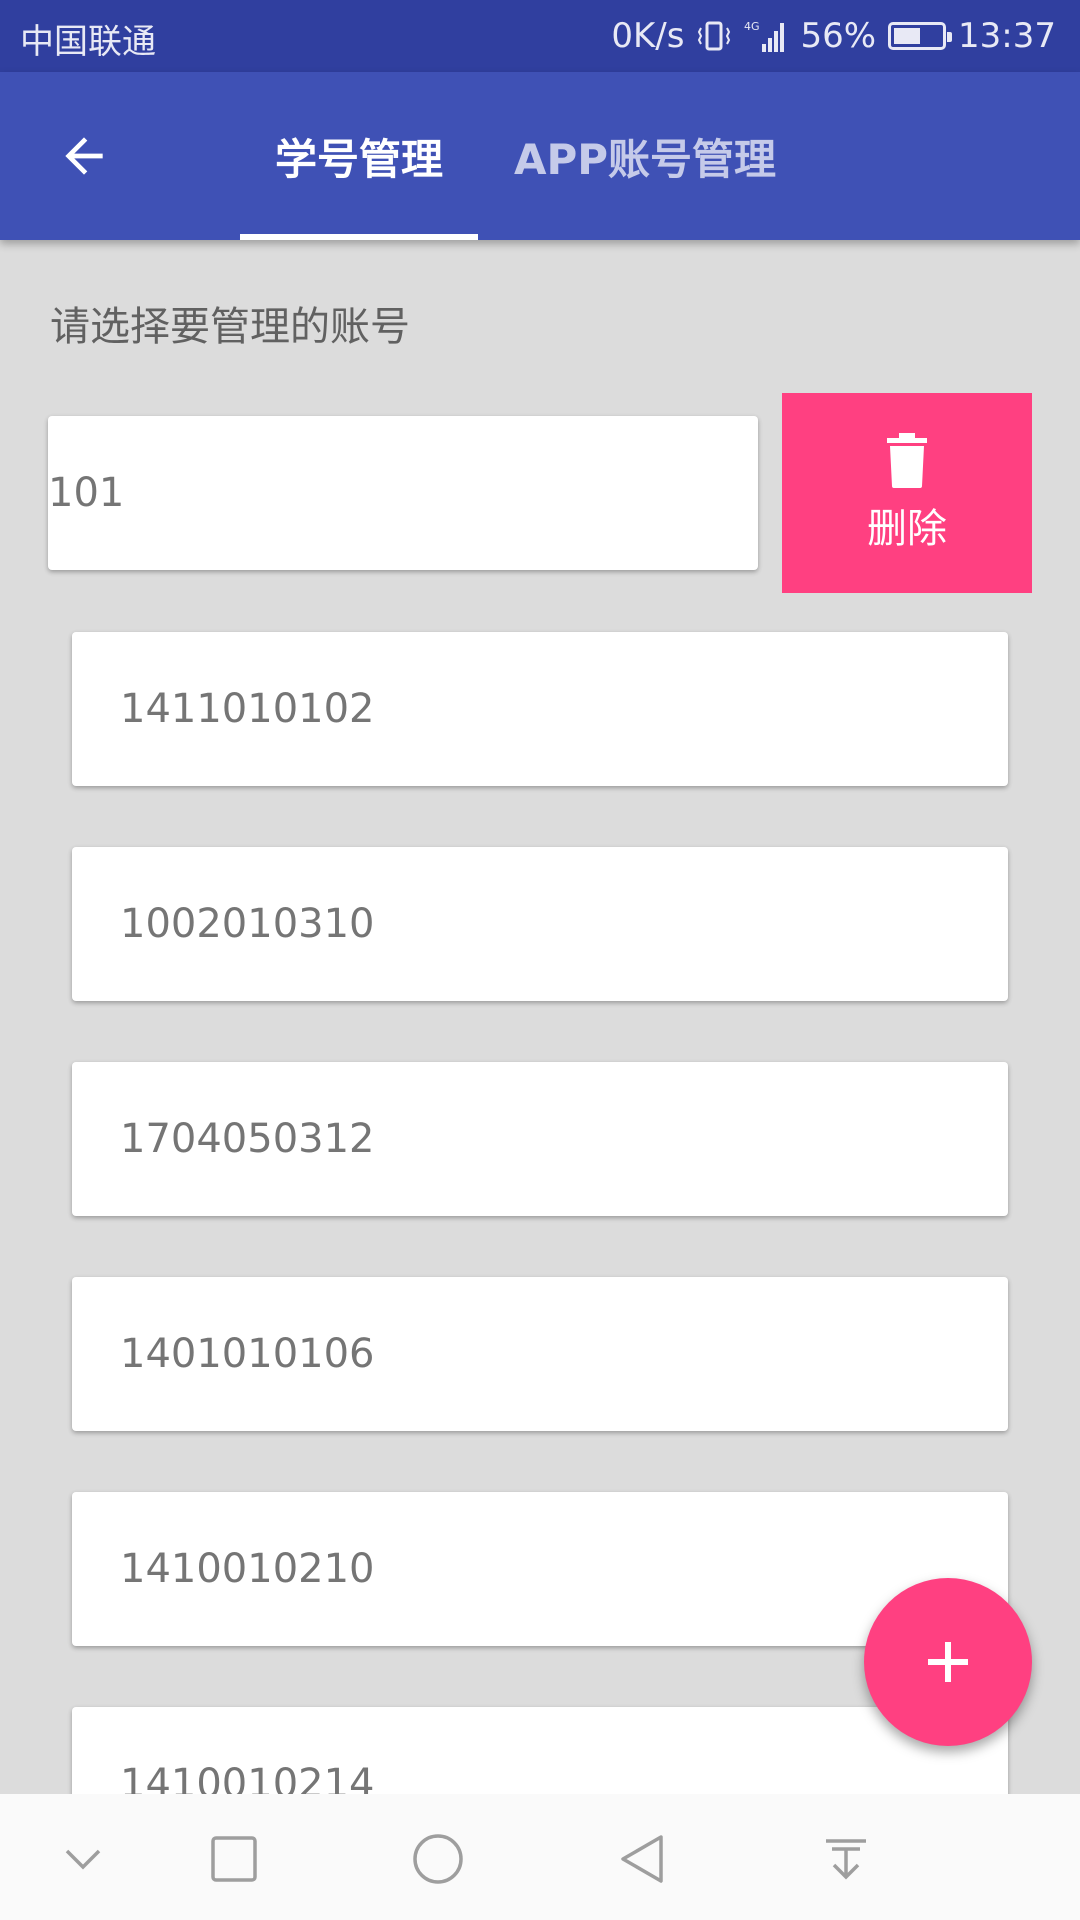  Describe the element at coordinates (752, 26) in the screenshot. I see `network-type: 4G` at that location.